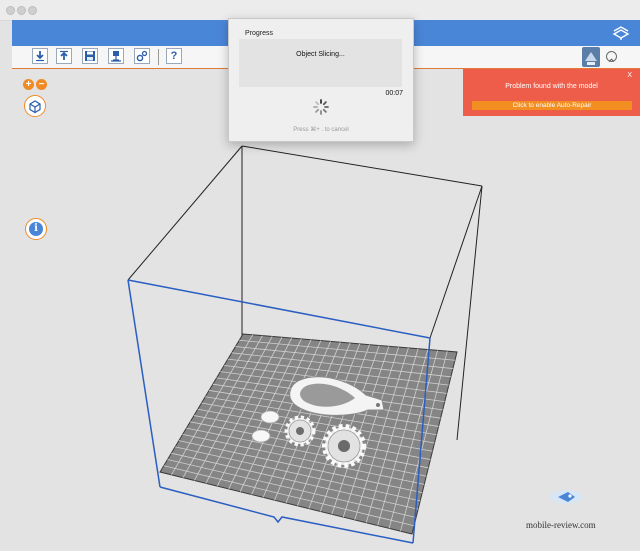  Describe the element at coordinates (552, 105) in the screenshot. I see `auto-repair-button: Click to enable Auto-Repair` at that location.